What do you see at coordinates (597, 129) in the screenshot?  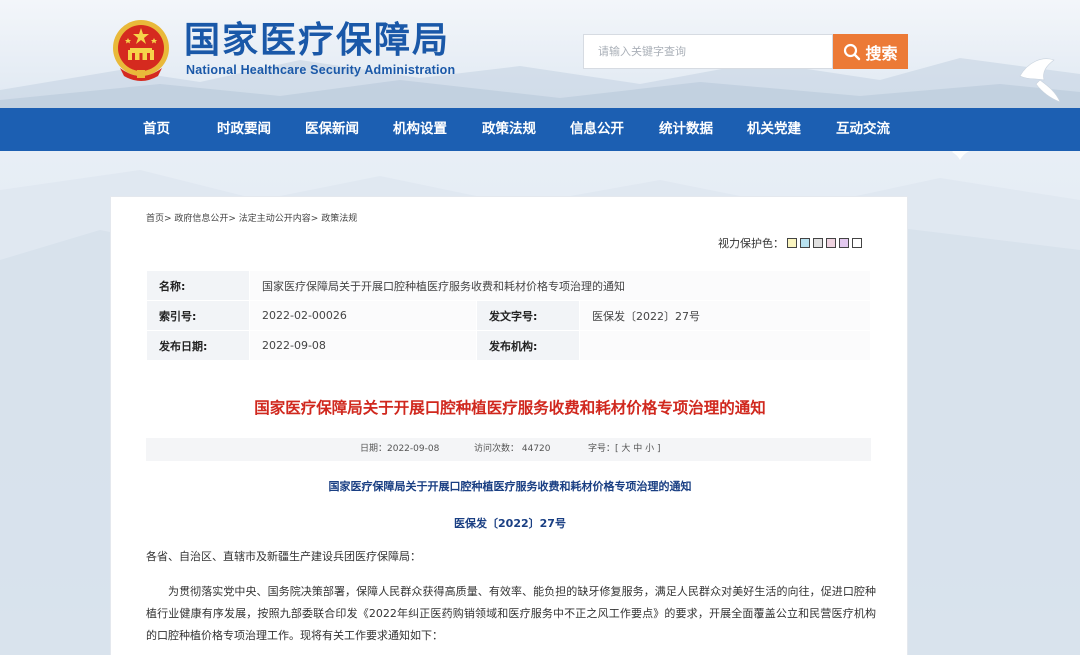 I see `nav-item-info-disclosure: 信息公开` at bounding box center [597, 129].